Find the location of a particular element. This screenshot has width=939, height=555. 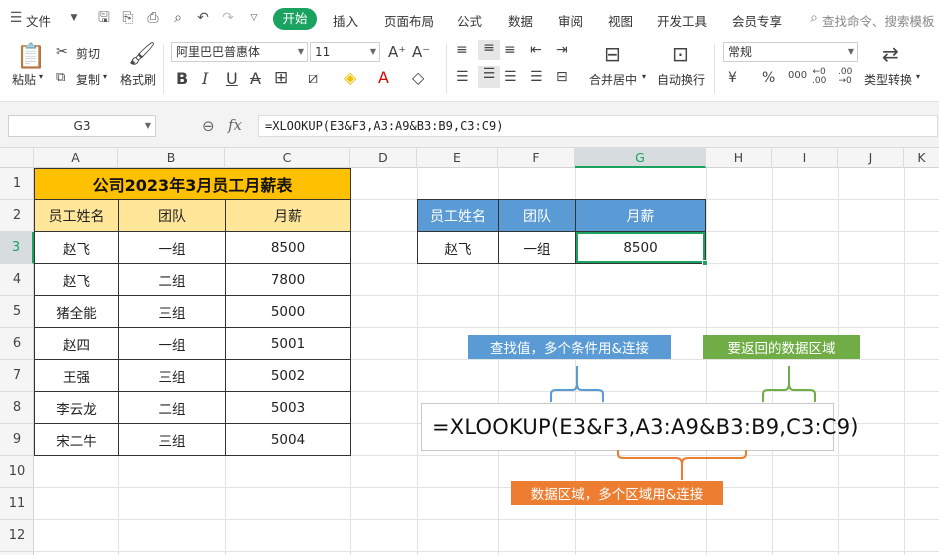

tab-page-layout: 页面布局 is located at coordinates (409, 20).